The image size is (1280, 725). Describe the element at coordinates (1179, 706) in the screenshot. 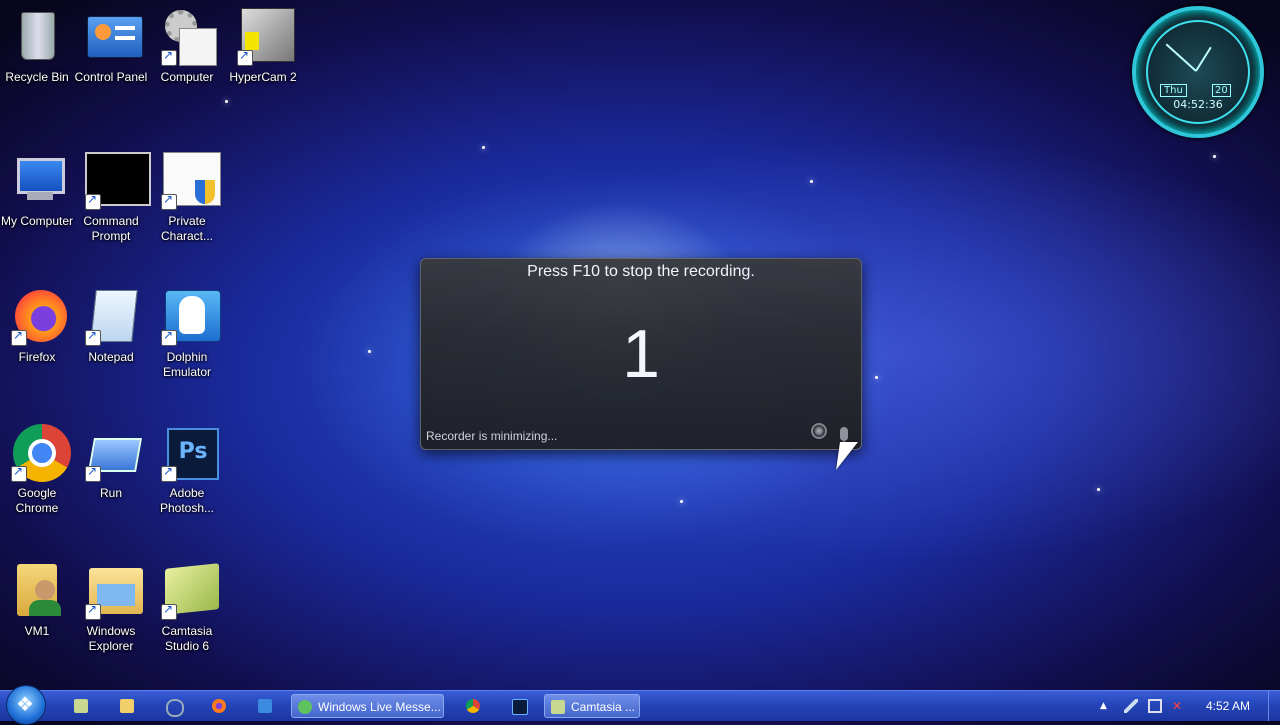

I see `volume-muted-icon: ✕` at that location.